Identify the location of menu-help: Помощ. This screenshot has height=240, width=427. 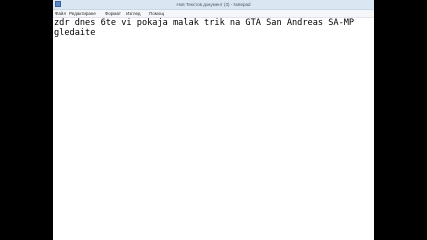
(156, 13).